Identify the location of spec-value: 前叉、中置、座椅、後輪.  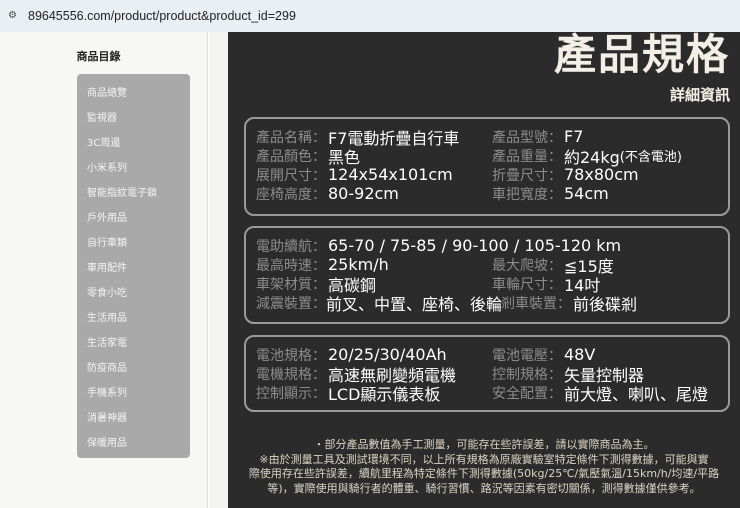
(414, 304).